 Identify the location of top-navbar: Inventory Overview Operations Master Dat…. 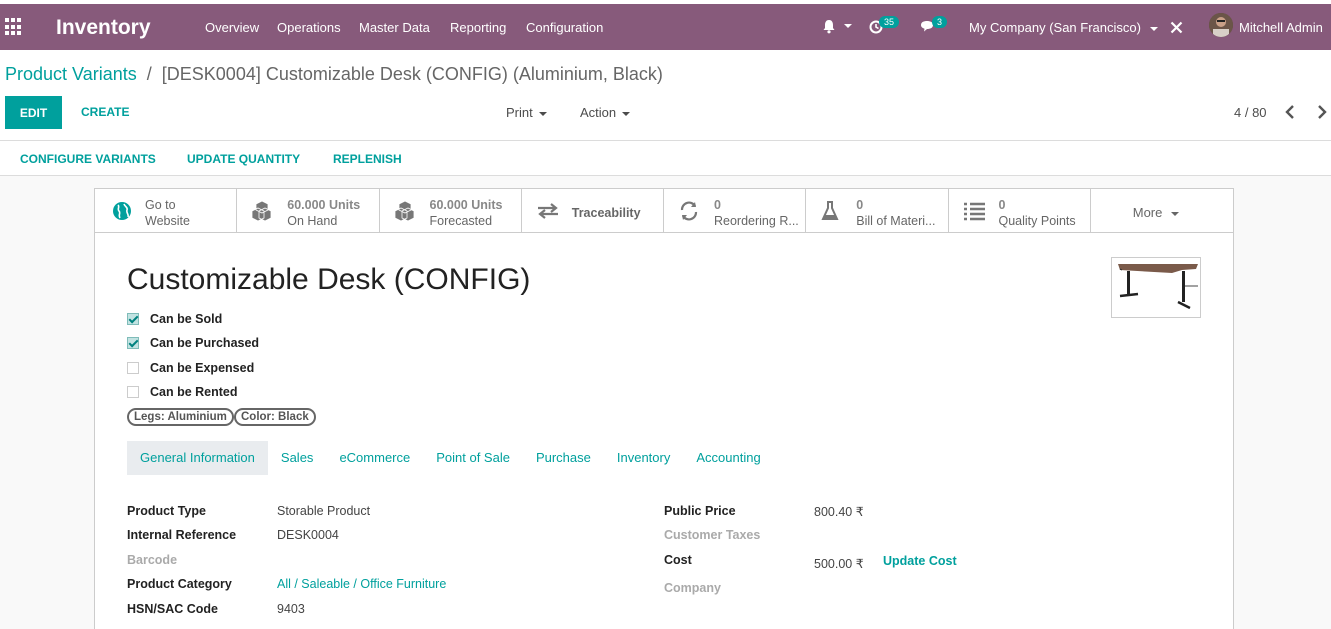
(665, 27).